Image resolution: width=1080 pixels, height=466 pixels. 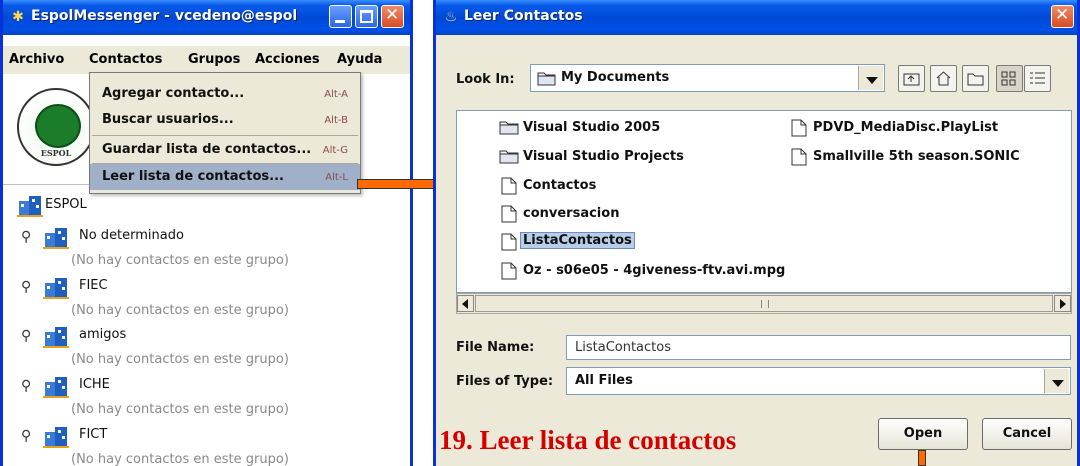 I want to click on messenger-title: EspolMessenger - vcedeno@espol, so click(x=164, y=16).